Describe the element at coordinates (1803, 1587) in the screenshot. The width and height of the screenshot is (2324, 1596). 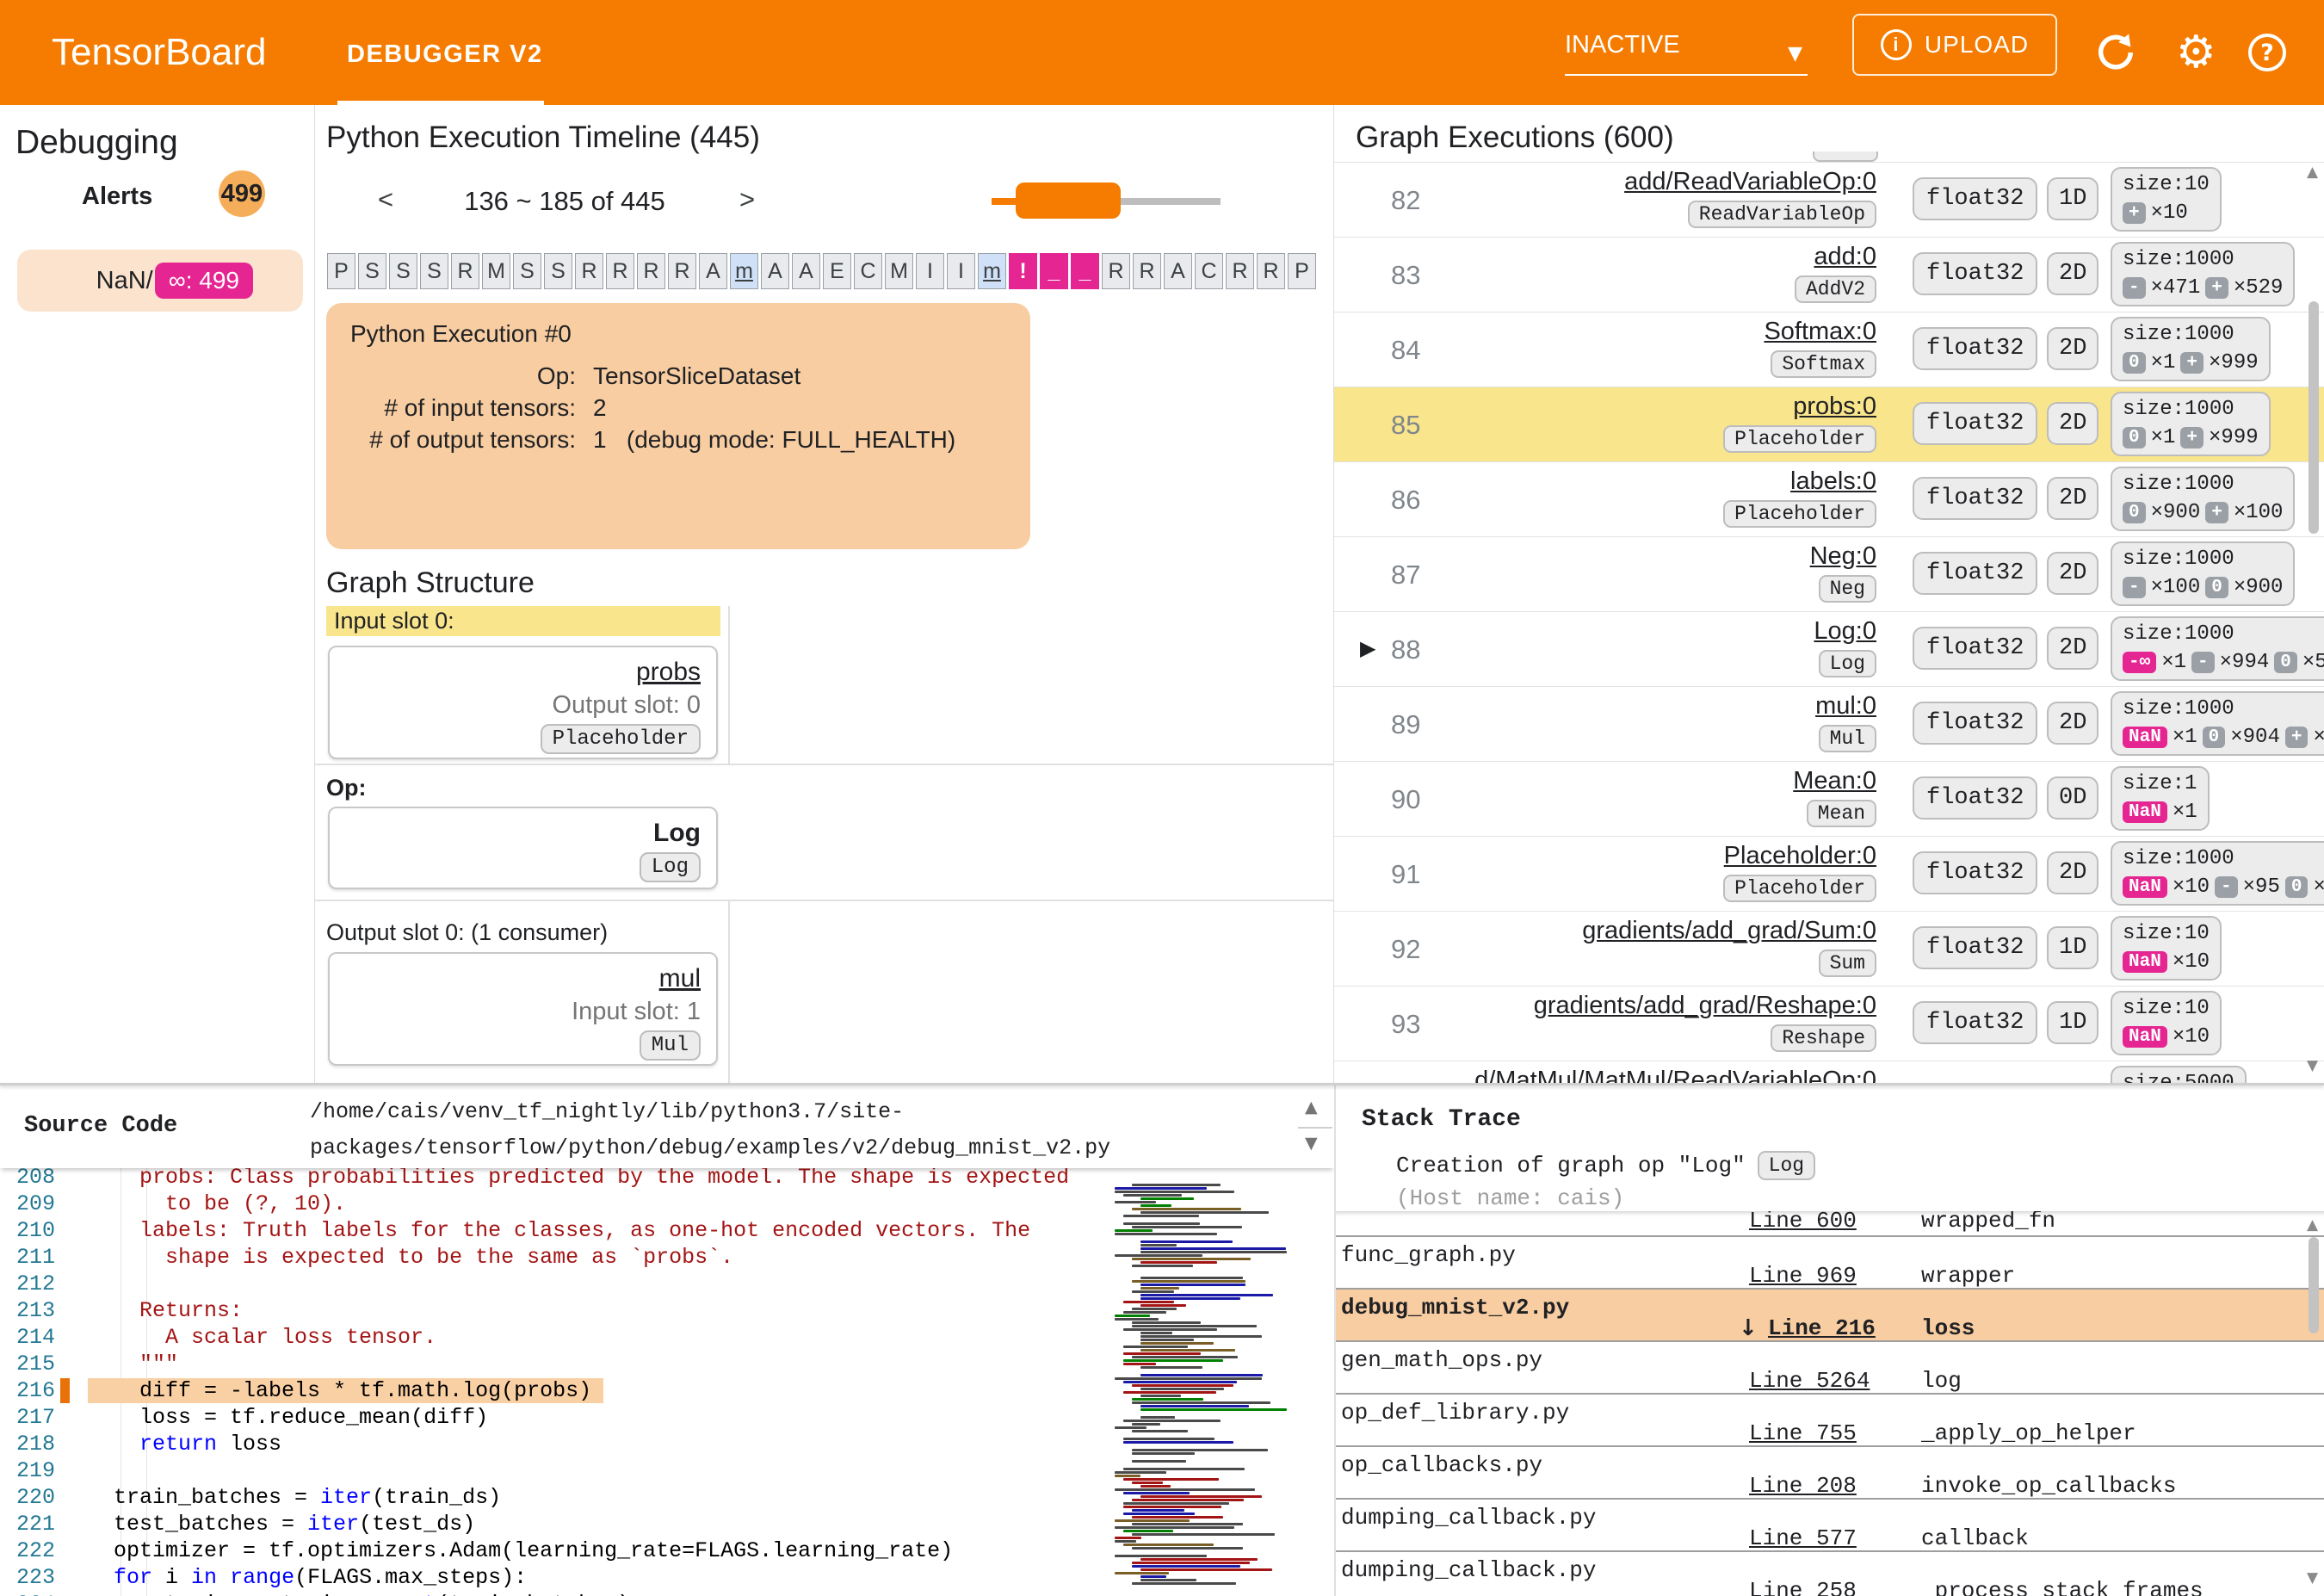
I see `frame-line-link: Line 258` at that location.